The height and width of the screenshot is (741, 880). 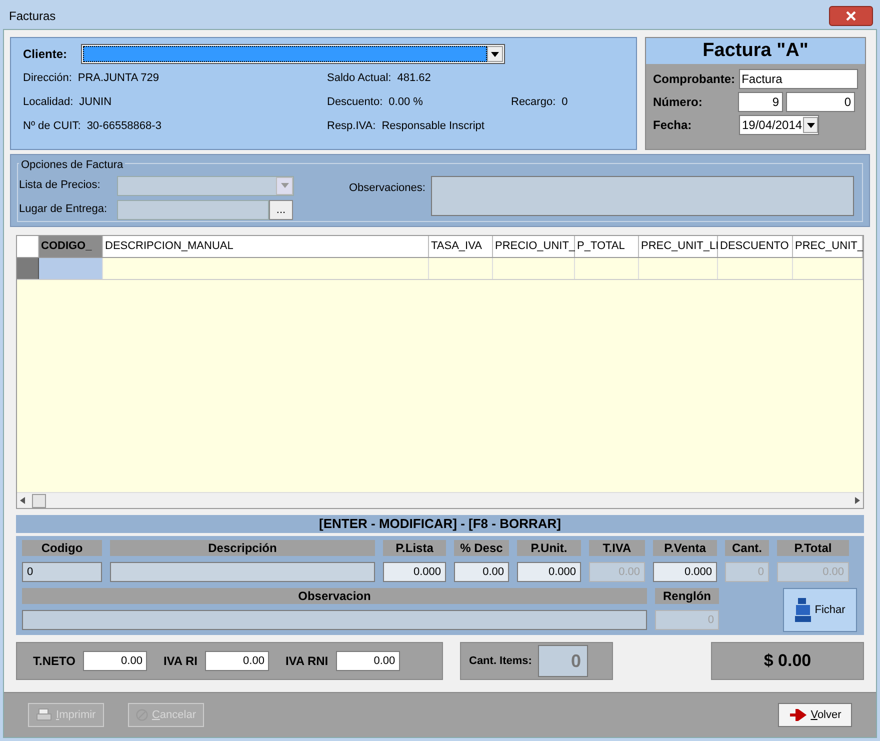 What do you see at coordinates (820, 610) in the screenshot?
I see `fichar-button: Fichar` at bounding box center [820, 610].